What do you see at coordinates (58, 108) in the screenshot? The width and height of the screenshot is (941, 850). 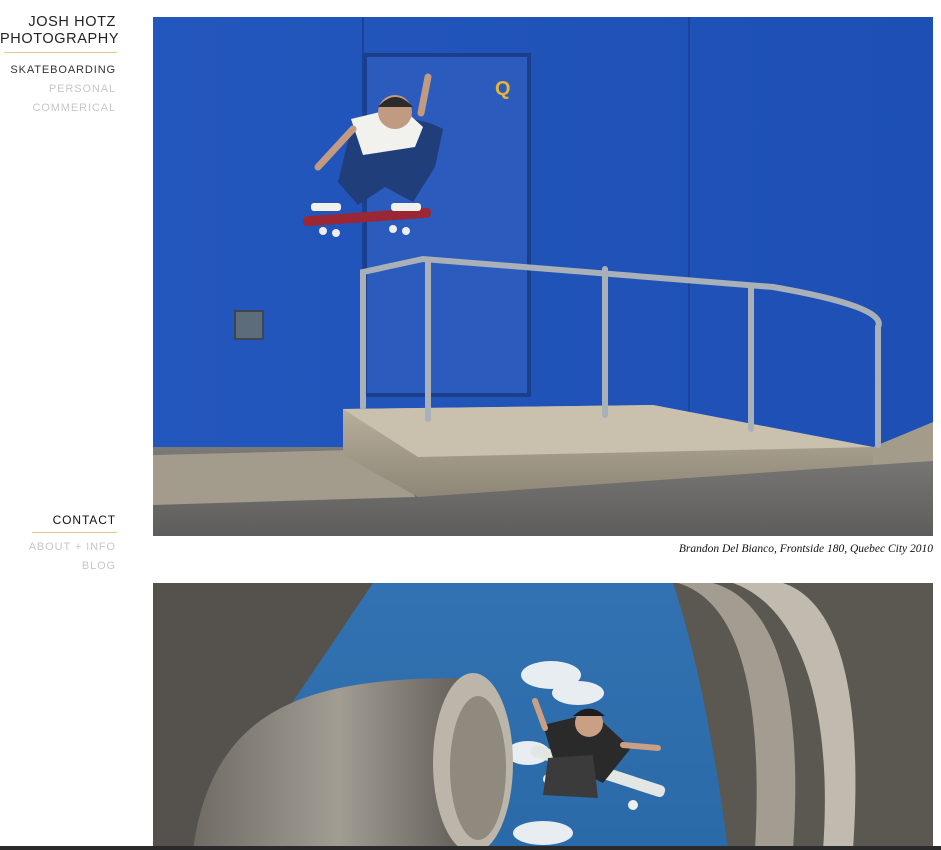 I see `nav-commercial-link: COMMERICAL` at bounding box center [58, 108].